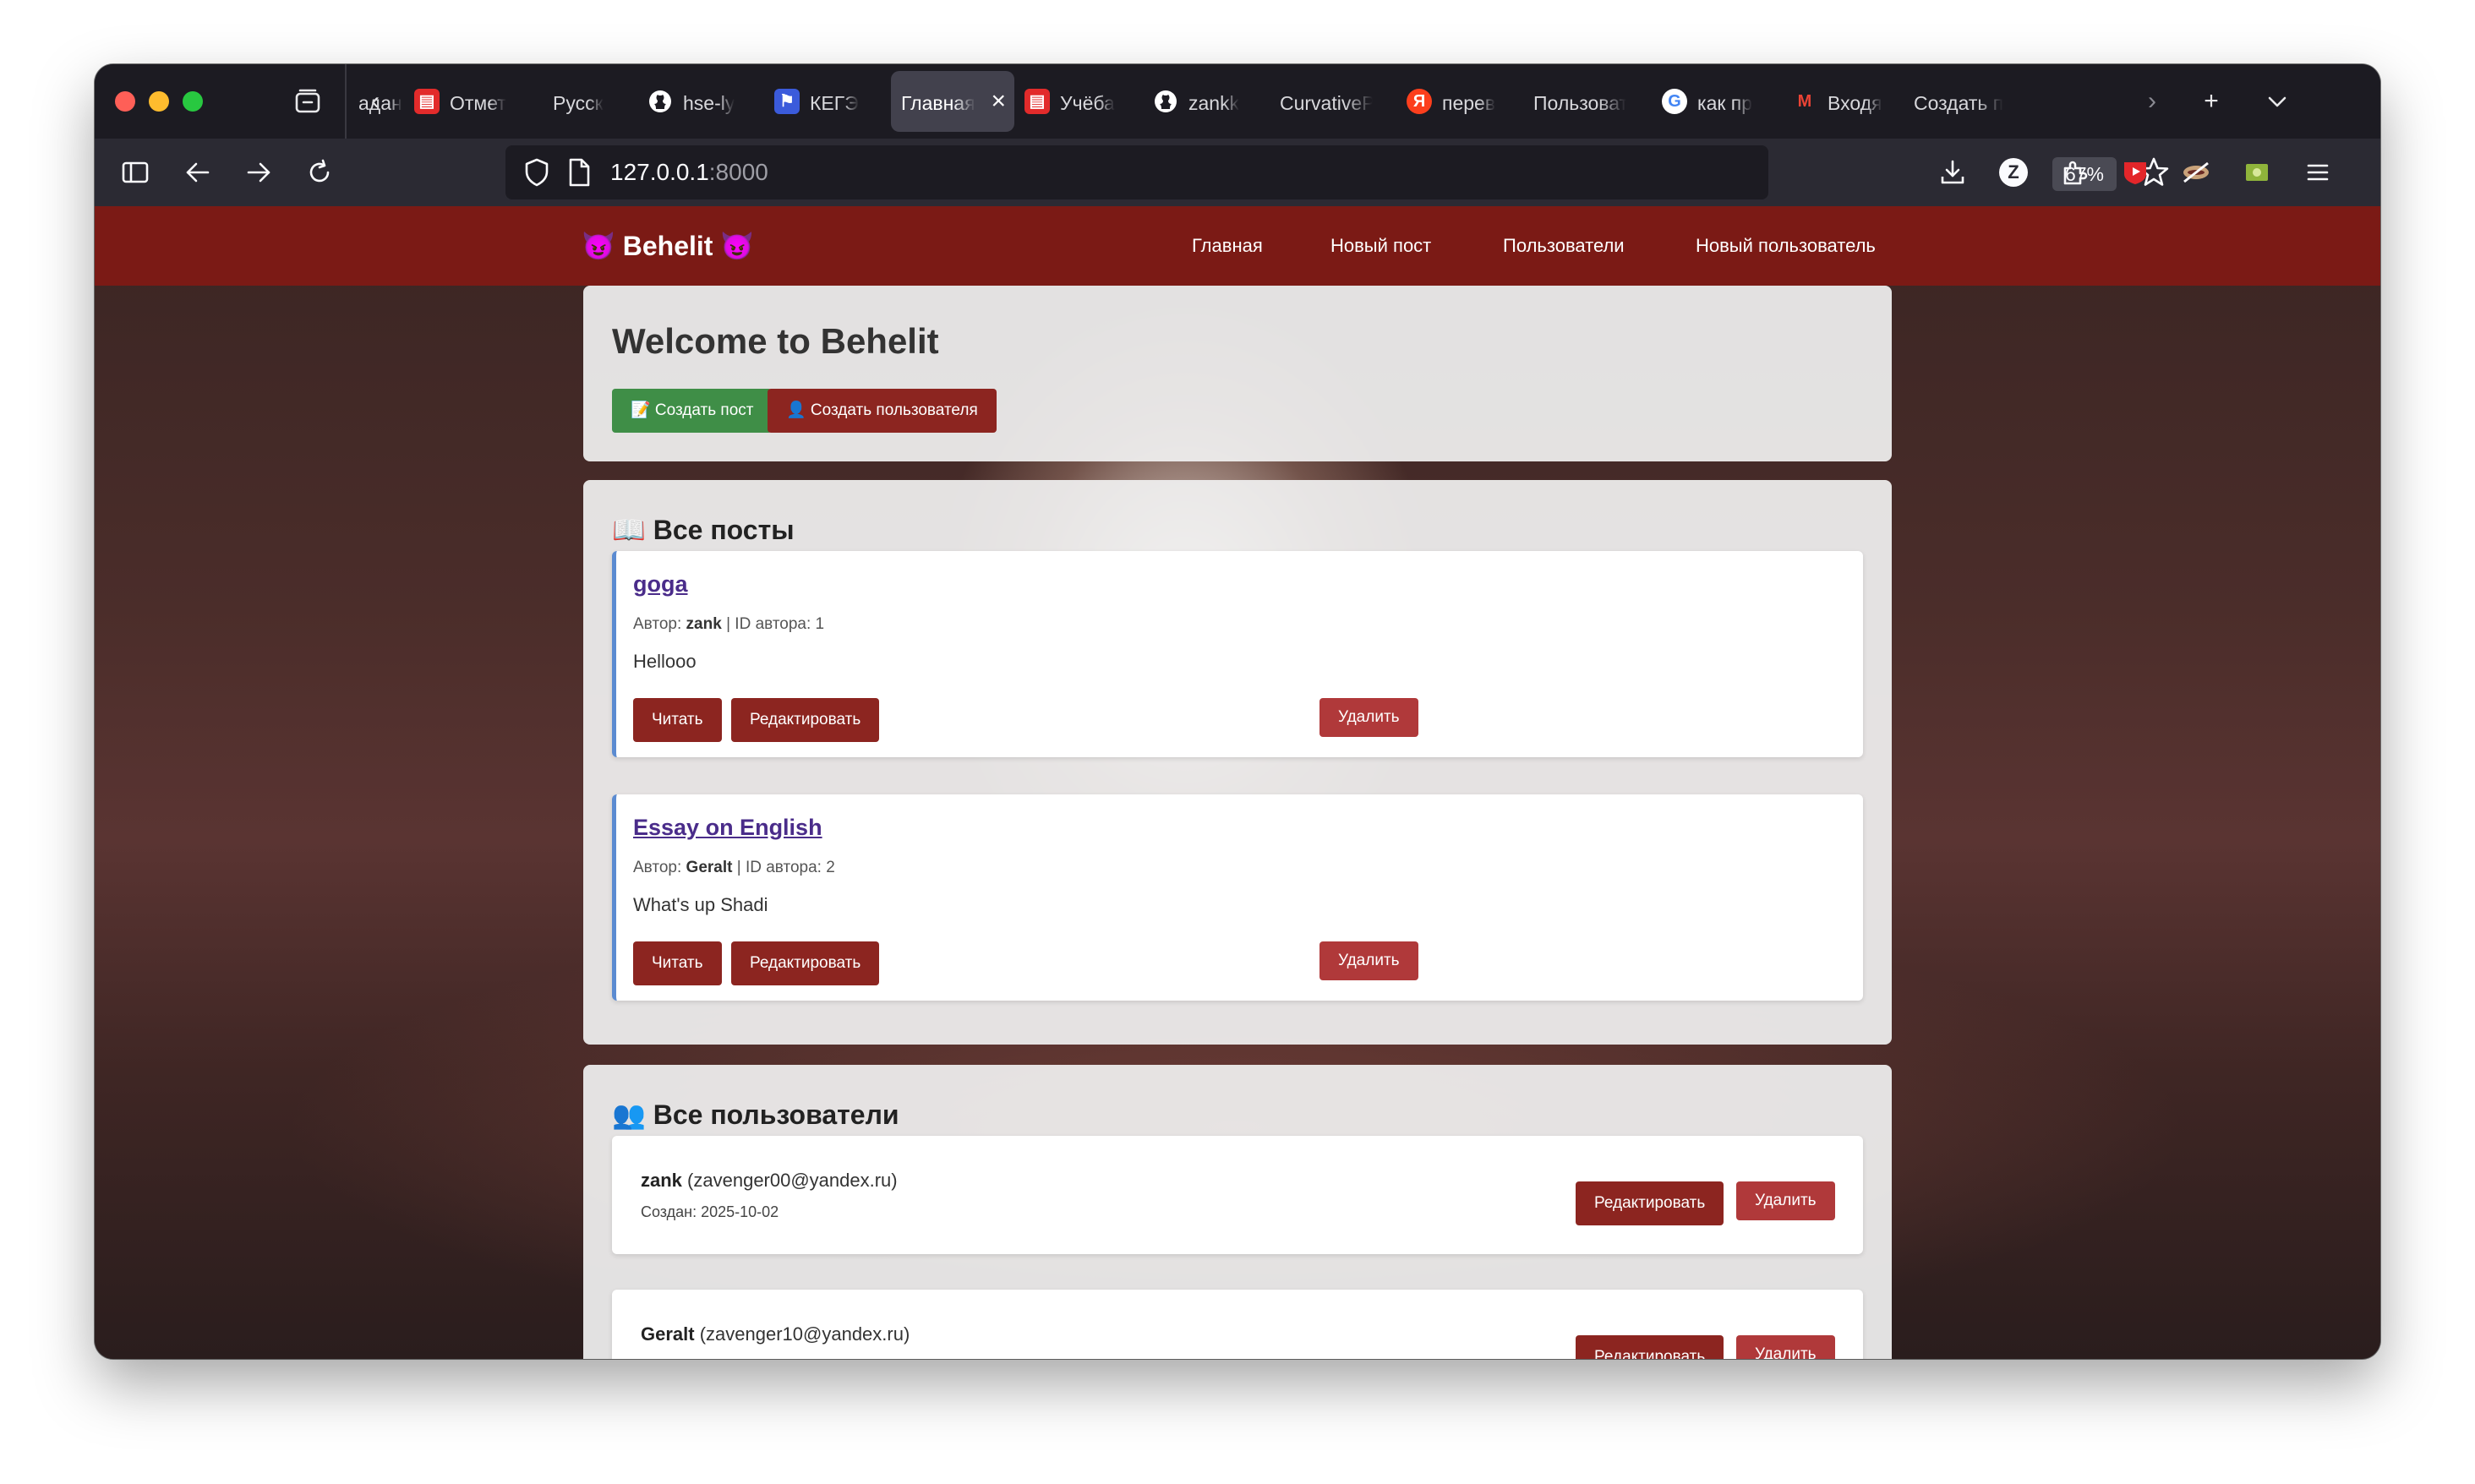  Describe the element at coordinates (193, 102) in the screenshot. I see `maximize-window-button` at that location.